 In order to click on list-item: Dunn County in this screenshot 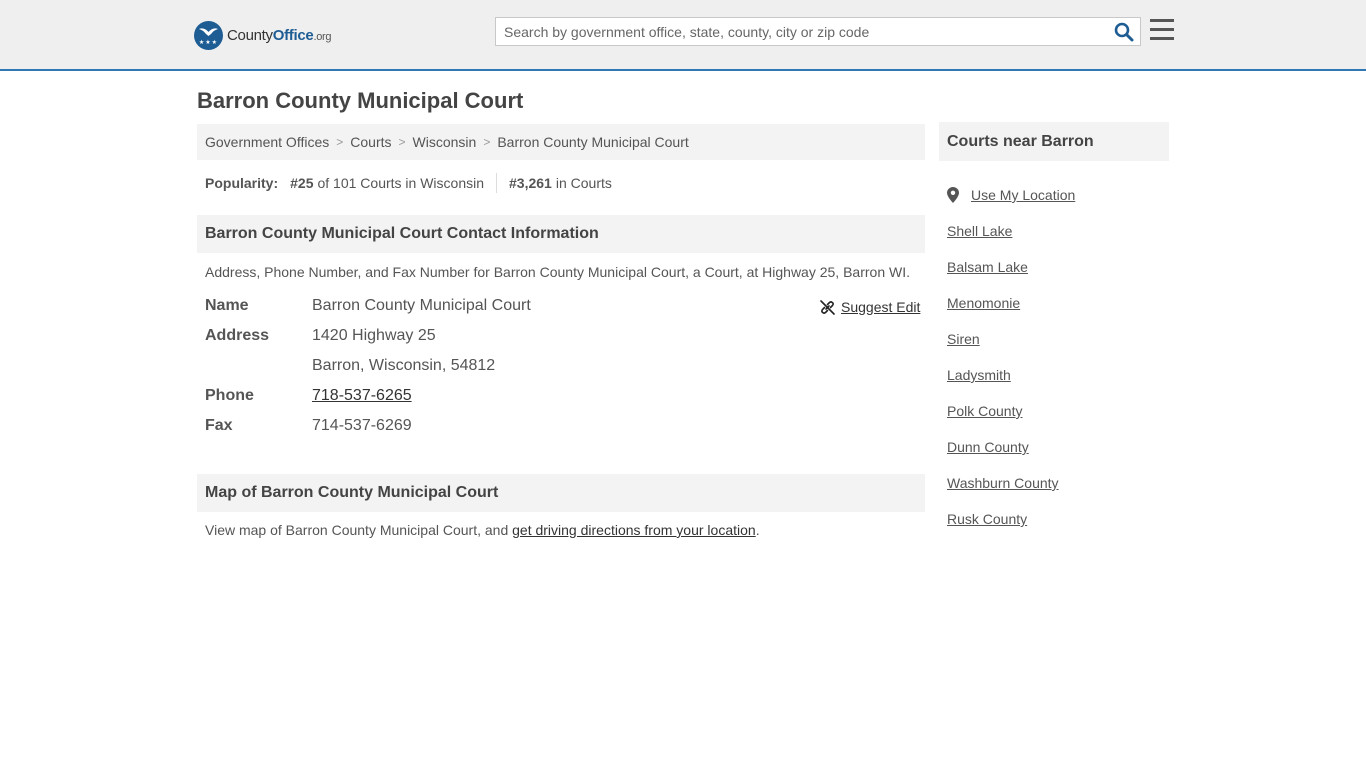, I will do `click(1011, 447)`.